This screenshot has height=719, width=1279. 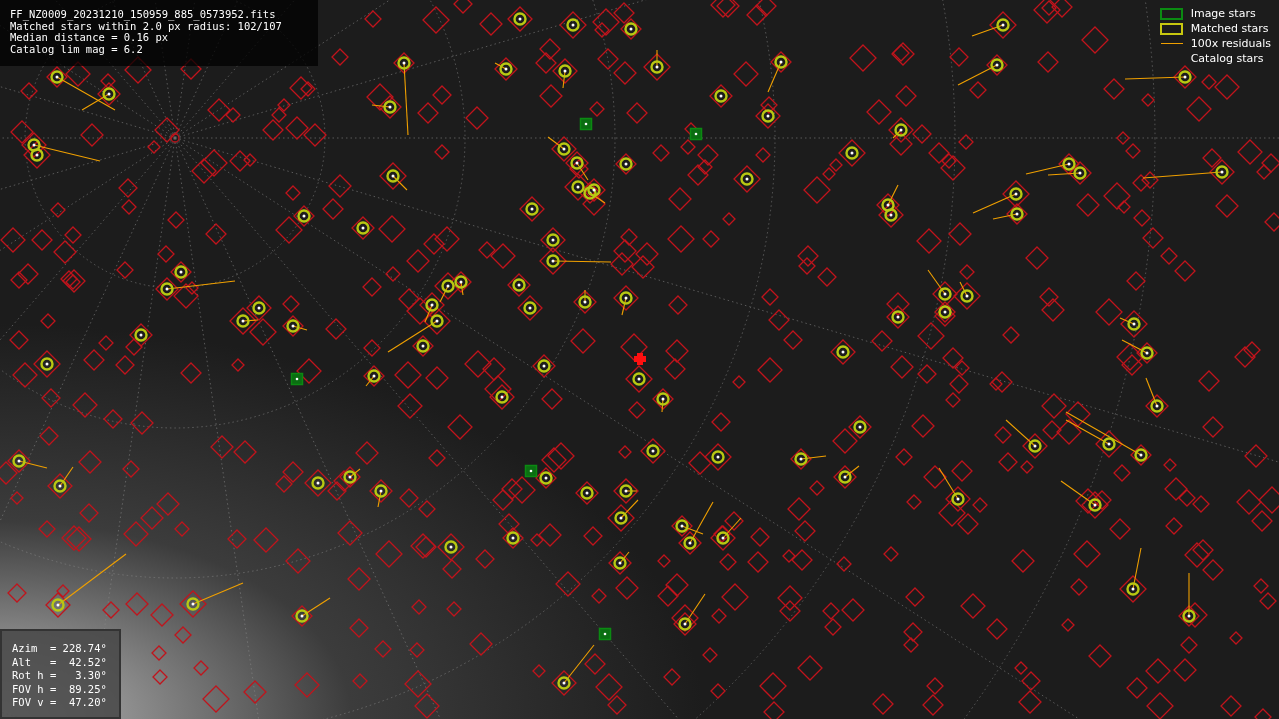 I want to click on pointing-text: Rot h = 3.30°, so click(x=60, y=676).